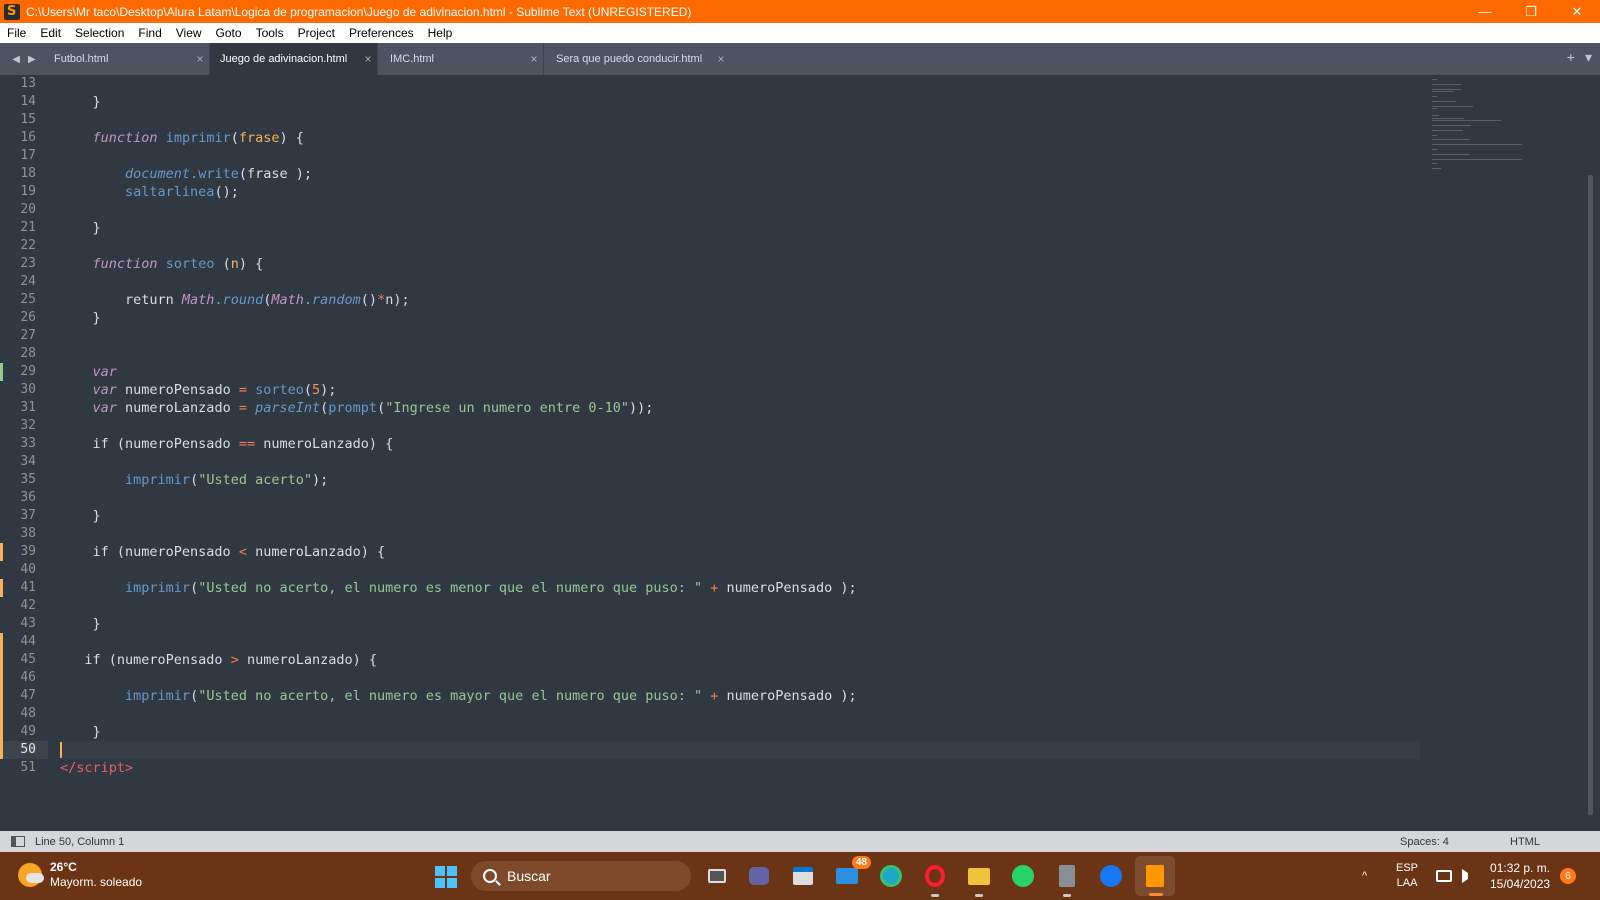 The height and width of the screenshot is (900, 1600). I want to click on menu-selection: Selection, so click(99, 33).